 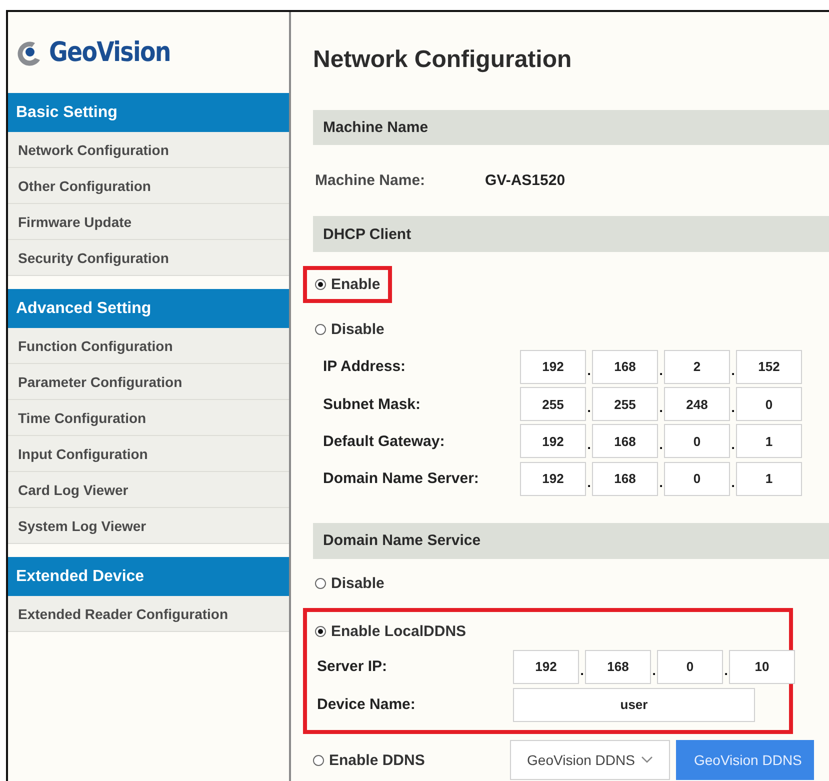 What do you see at coordinates (148, 150) in the screenshot?
I see `sidebar-item: Network Configuration` at bounding box center [148, 150].